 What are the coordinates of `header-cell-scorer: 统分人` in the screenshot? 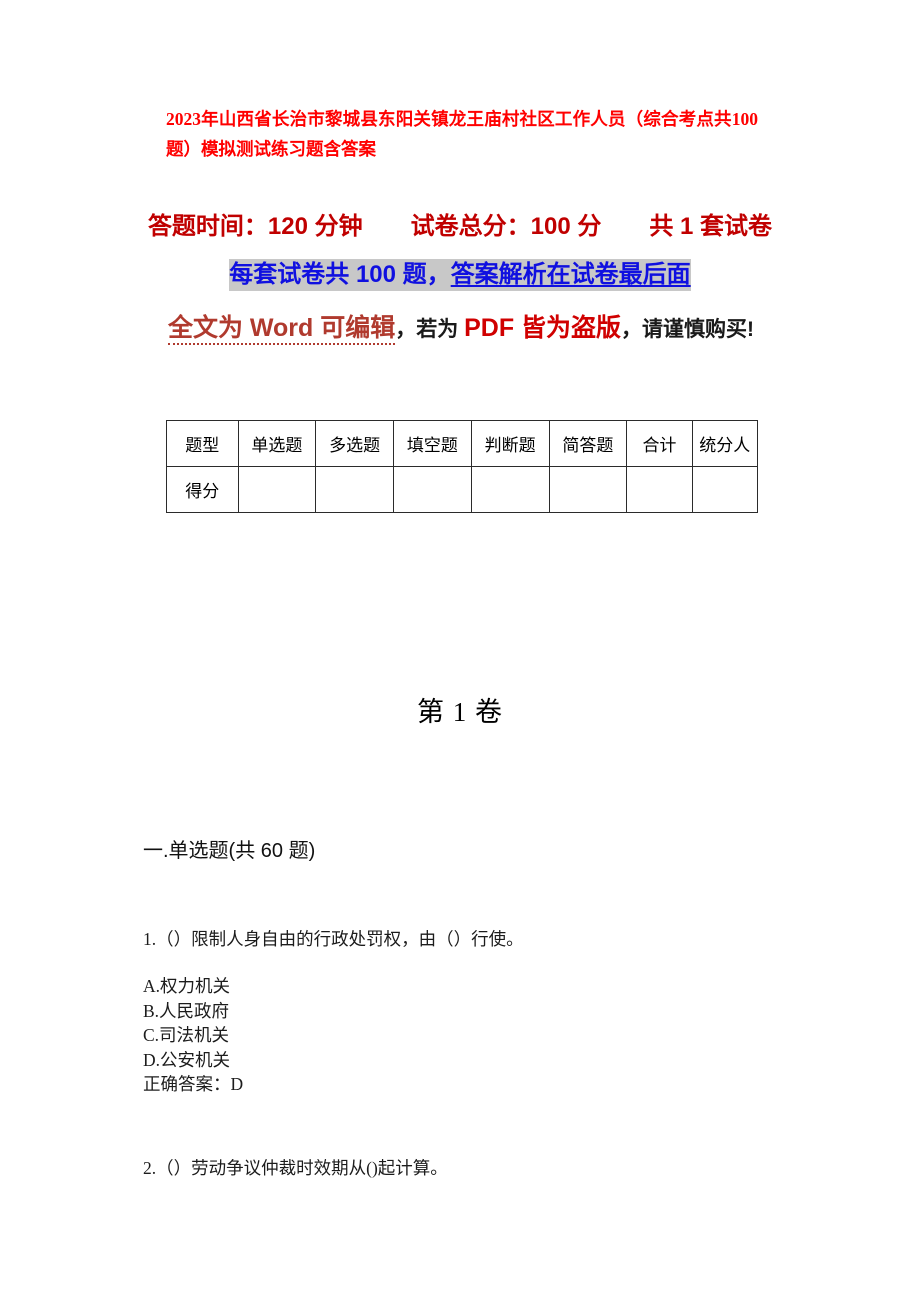 It's located at (725, 443).